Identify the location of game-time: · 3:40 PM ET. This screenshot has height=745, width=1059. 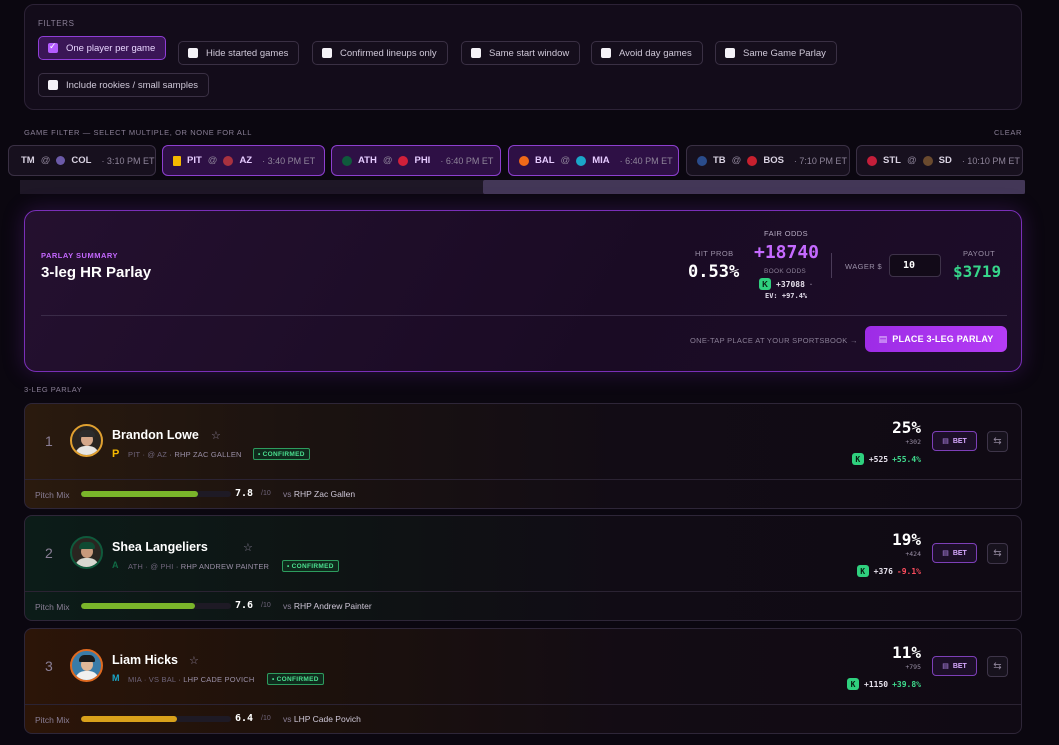
(289, 160).